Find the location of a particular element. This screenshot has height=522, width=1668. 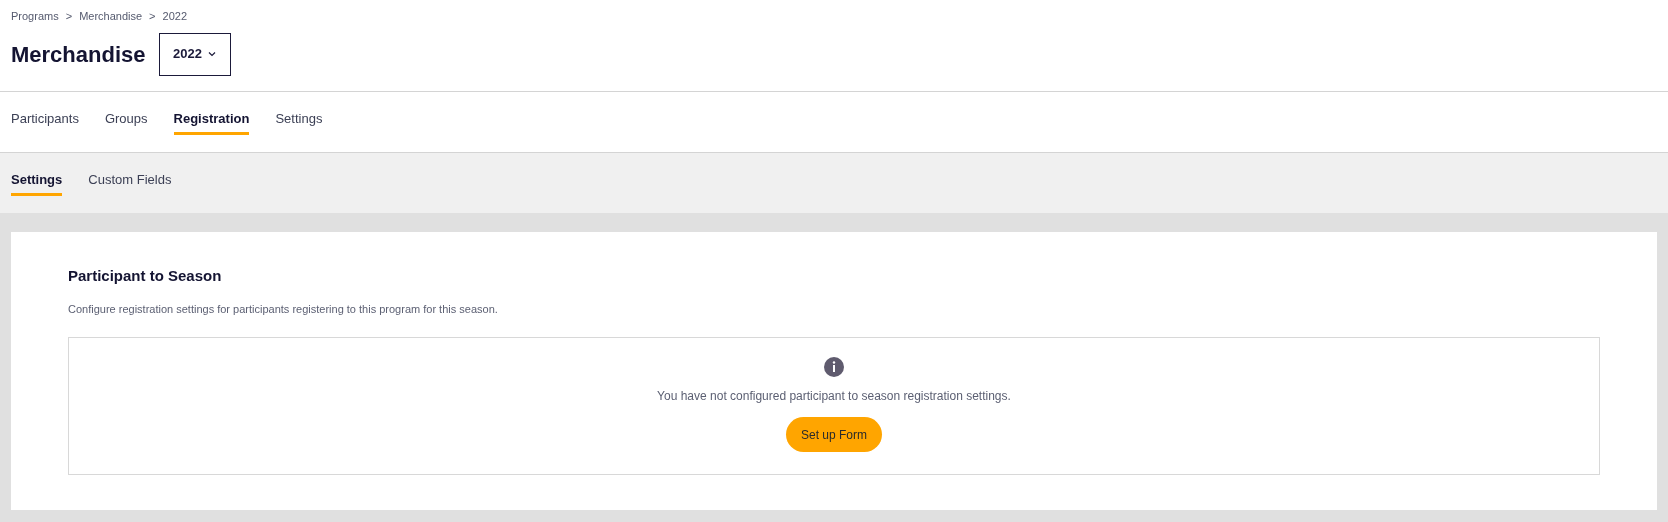

page-title: Merchandise is located at coordinates (78, 54).